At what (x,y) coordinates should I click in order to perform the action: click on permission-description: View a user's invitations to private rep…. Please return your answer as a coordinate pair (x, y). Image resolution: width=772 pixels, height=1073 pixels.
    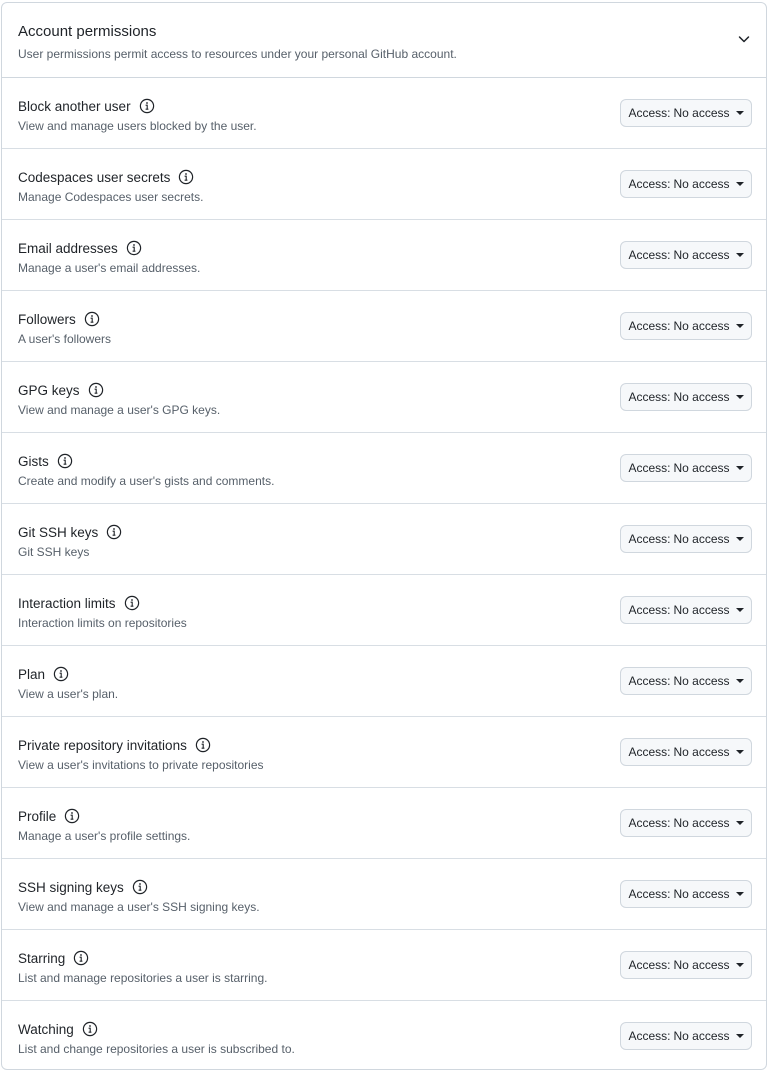
    Looking at the image, I should click on (141, 765).